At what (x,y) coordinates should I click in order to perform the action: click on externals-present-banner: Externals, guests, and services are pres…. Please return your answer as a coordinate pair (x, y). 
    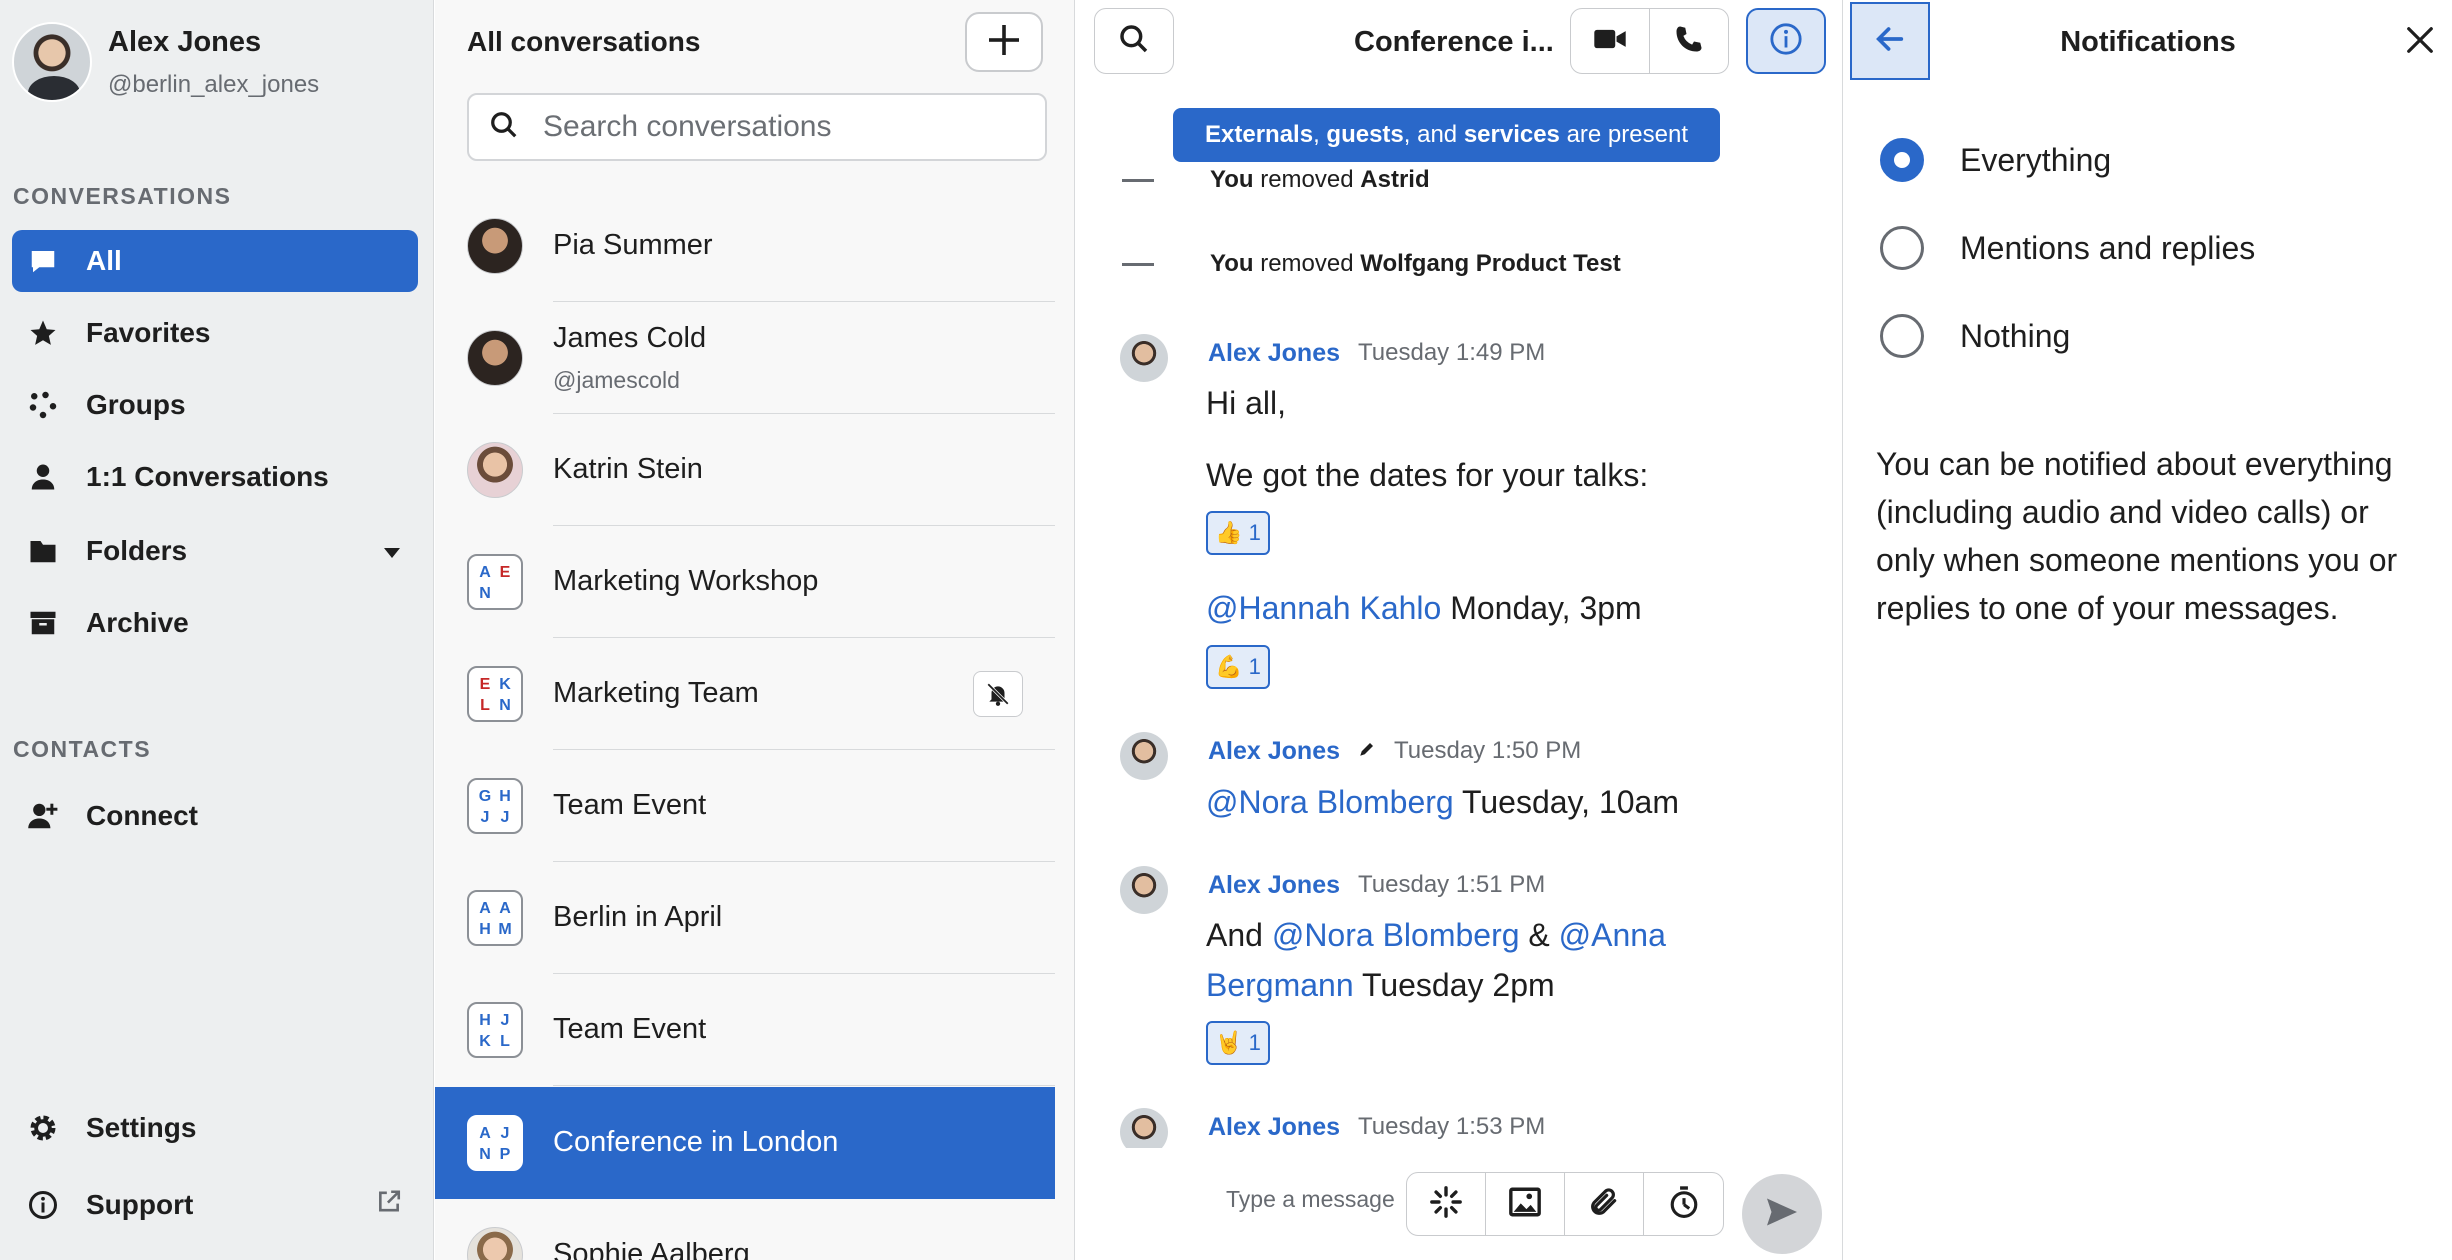
    Looking at the image, I should click on (1446, 135).